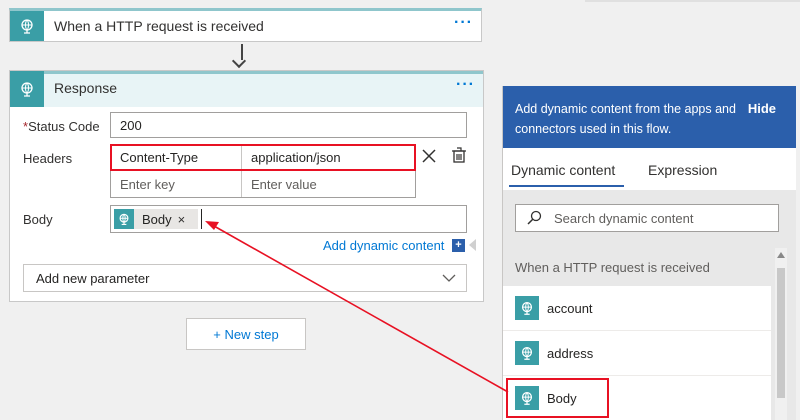 This screenshot has height=420, width=800. What do you see at coordinates (48, 158) in the screenshot?
I see `headers-label: Headers` at bounding box center [48, 158].